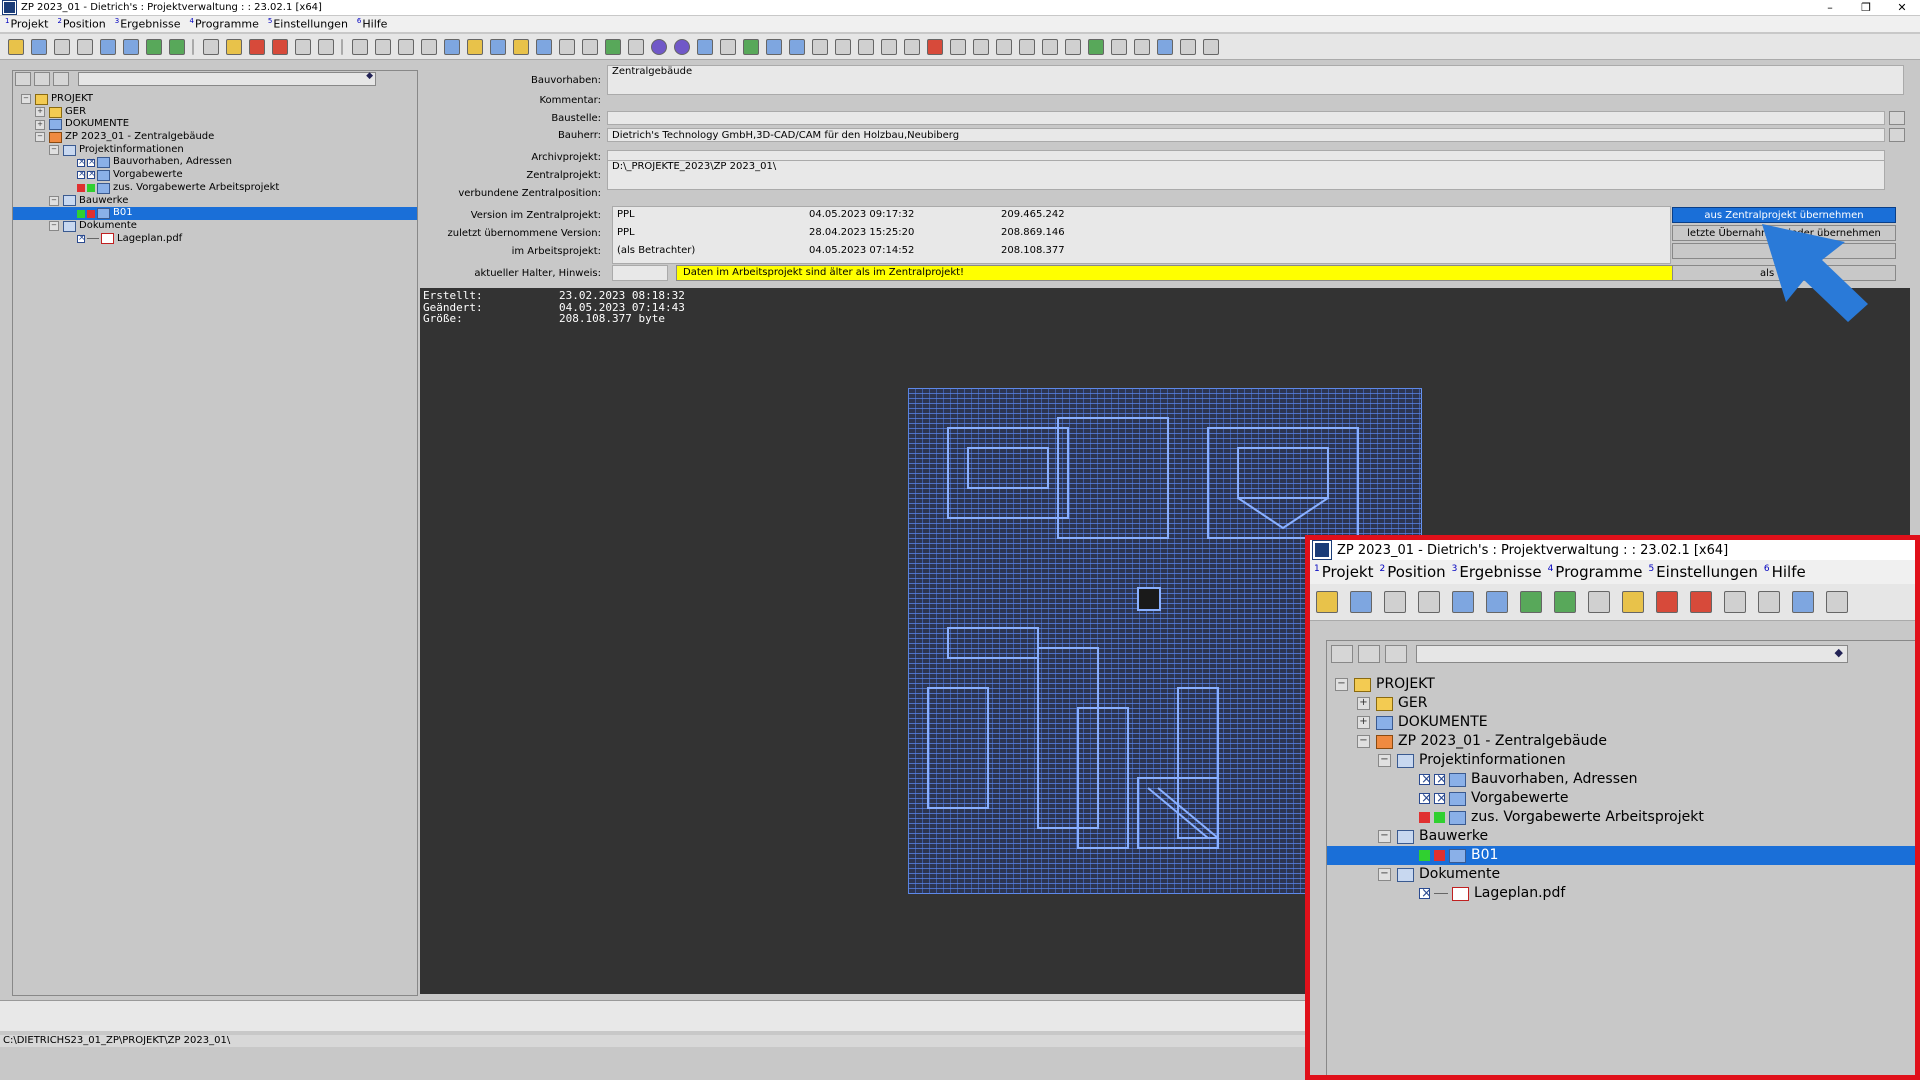 This screenshot has height=1080, width=1920. Describe the element at coordinates (1119, 46) in the screenshot. I see `doc2-icon` at that location.